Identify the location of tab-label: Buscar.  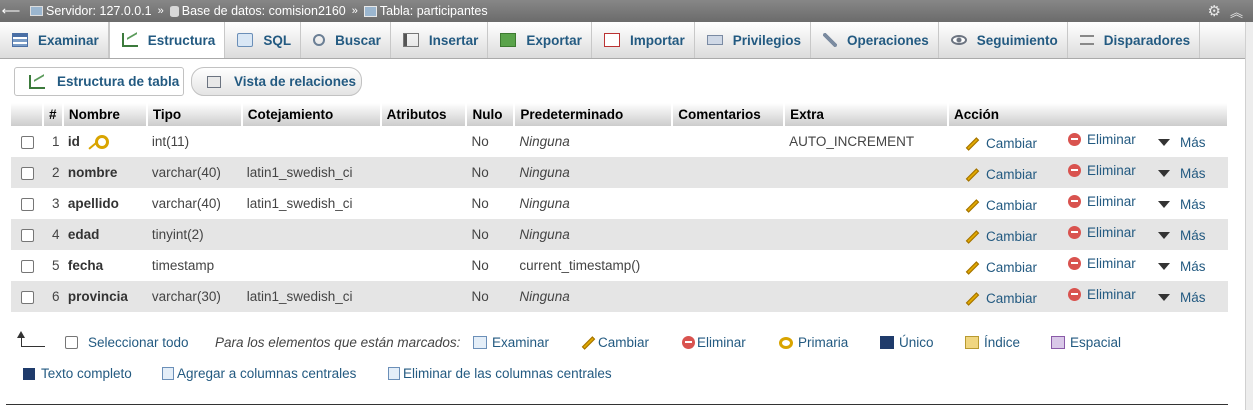
(358, 40).